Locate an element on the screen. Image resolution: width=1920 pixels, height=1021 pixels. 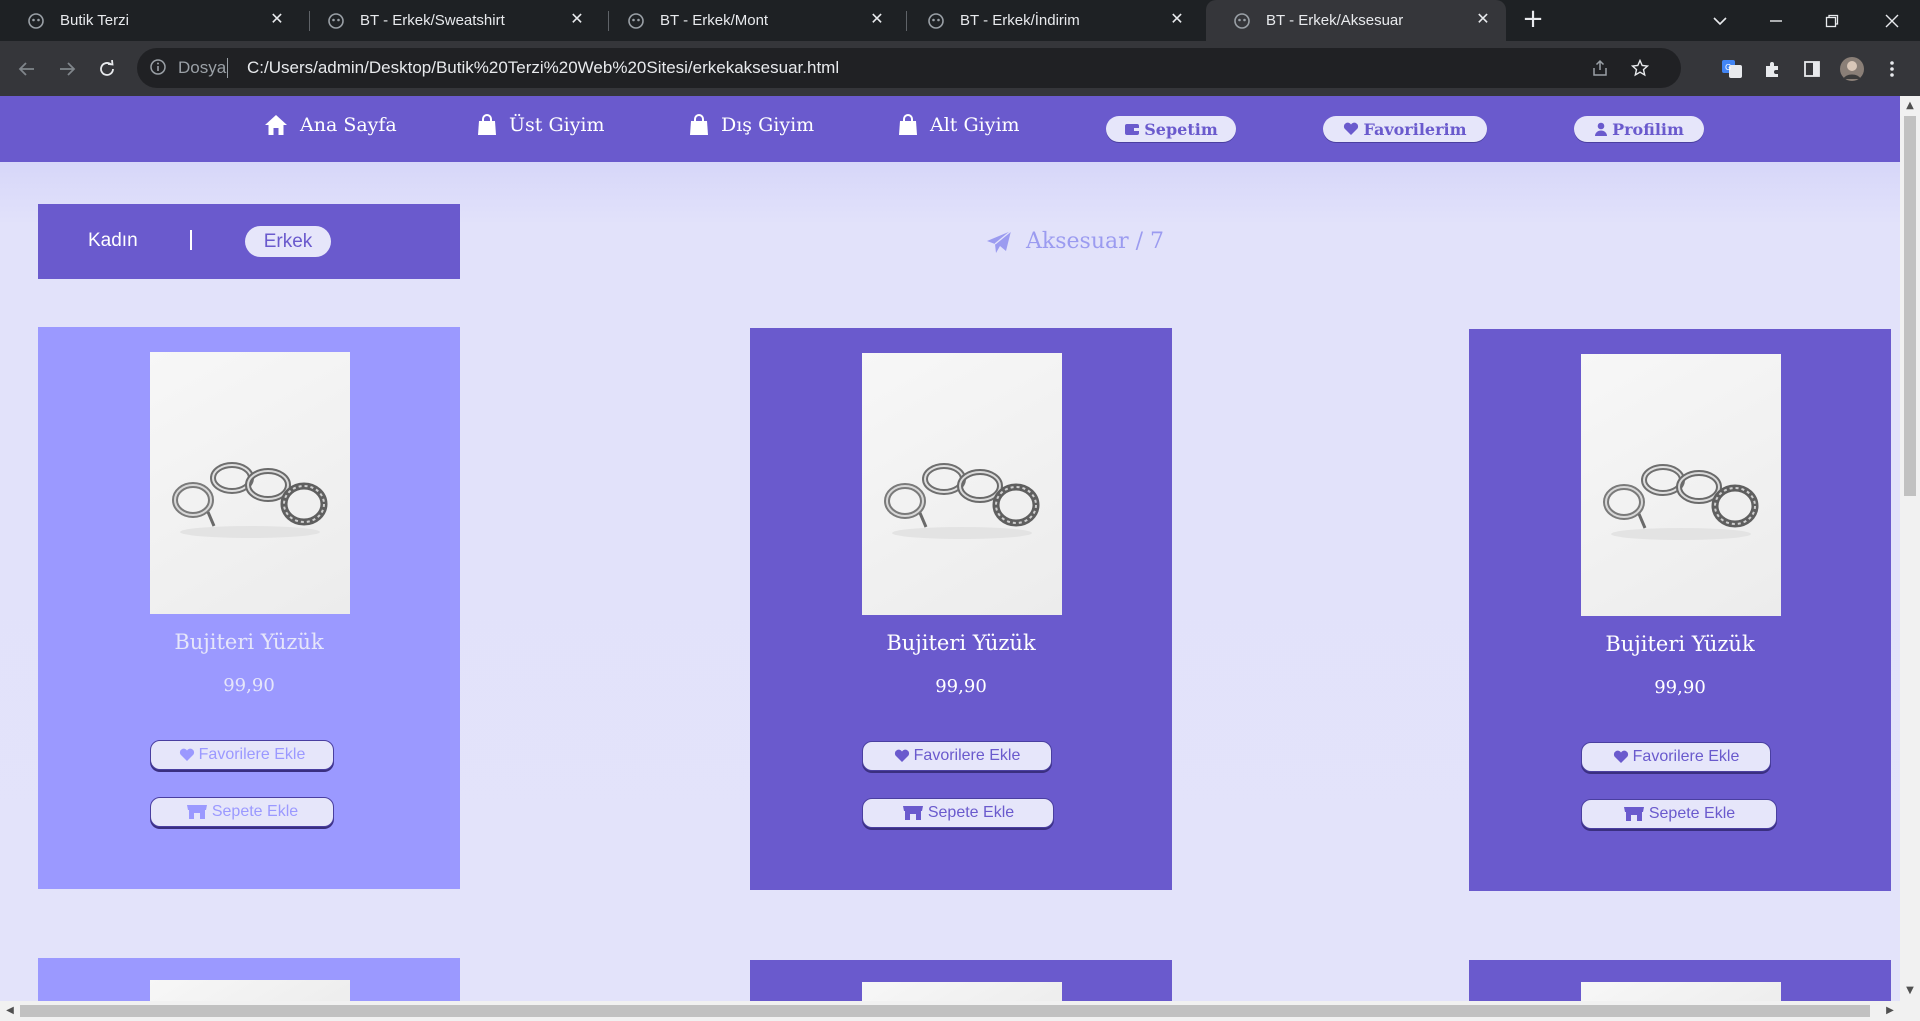
address-scheme-label: Dosya is located at coordinates (202, 67).